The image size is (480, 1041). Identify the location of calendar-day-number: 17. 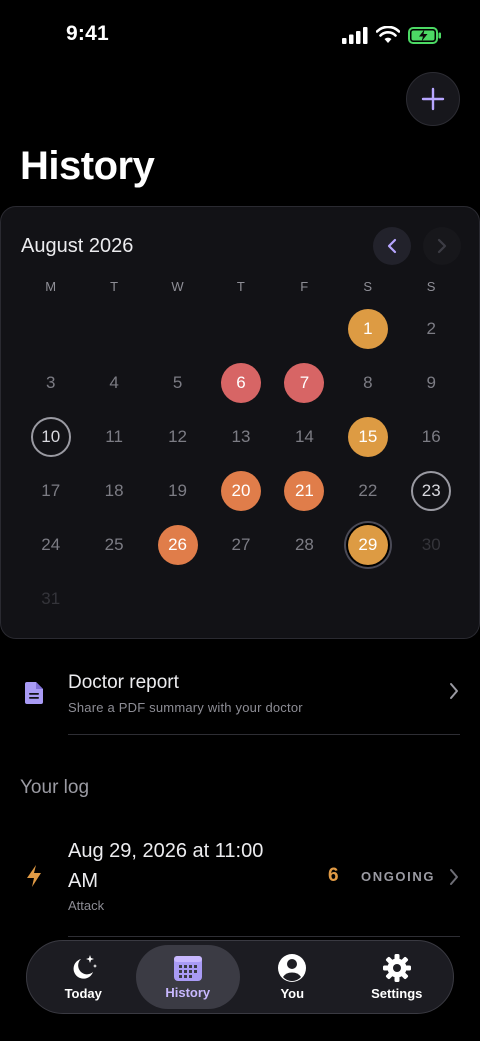
(51, 490).